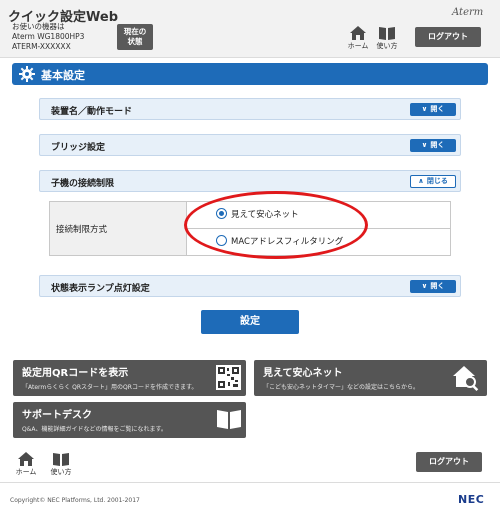  Describe the element at coordinates (38, 26) in the screenshot. I see `device-label: お使いの機器は` at that location.